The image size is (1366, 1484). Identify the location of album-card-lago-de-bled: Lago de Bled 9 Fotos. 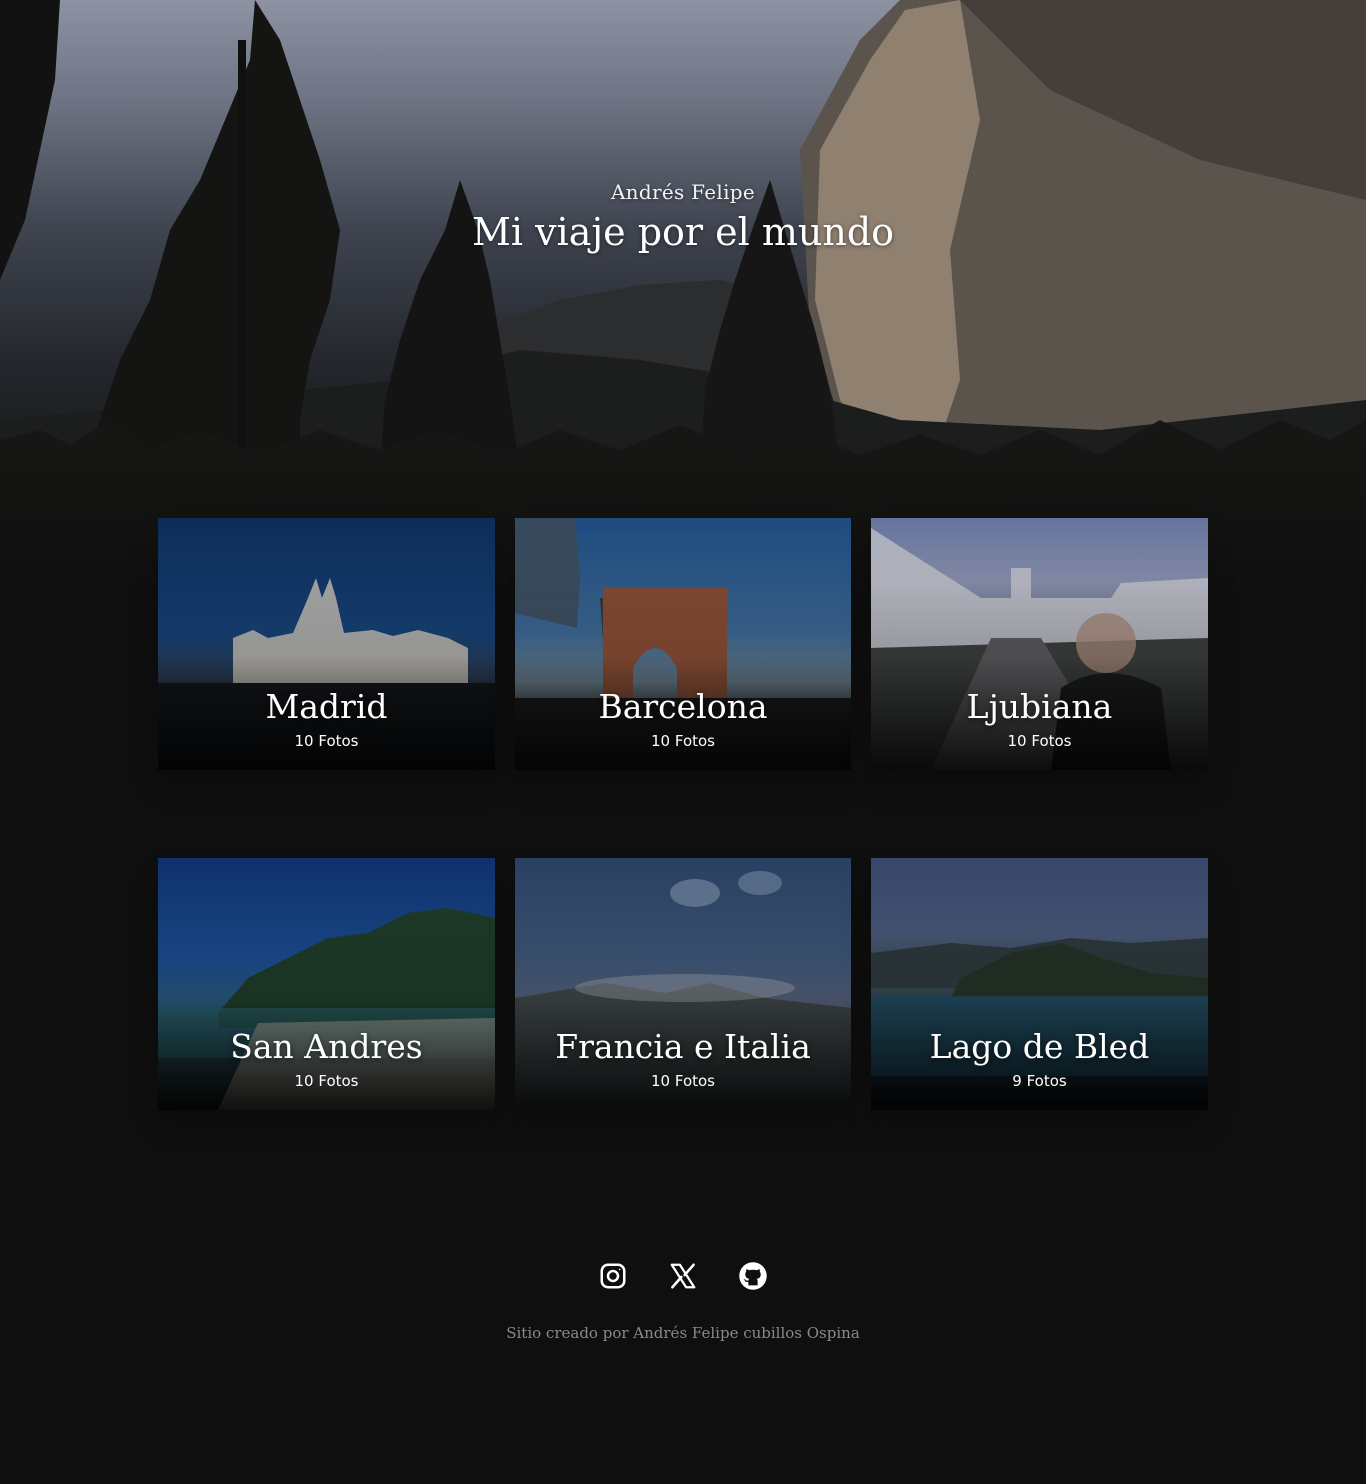
(1039, 984).